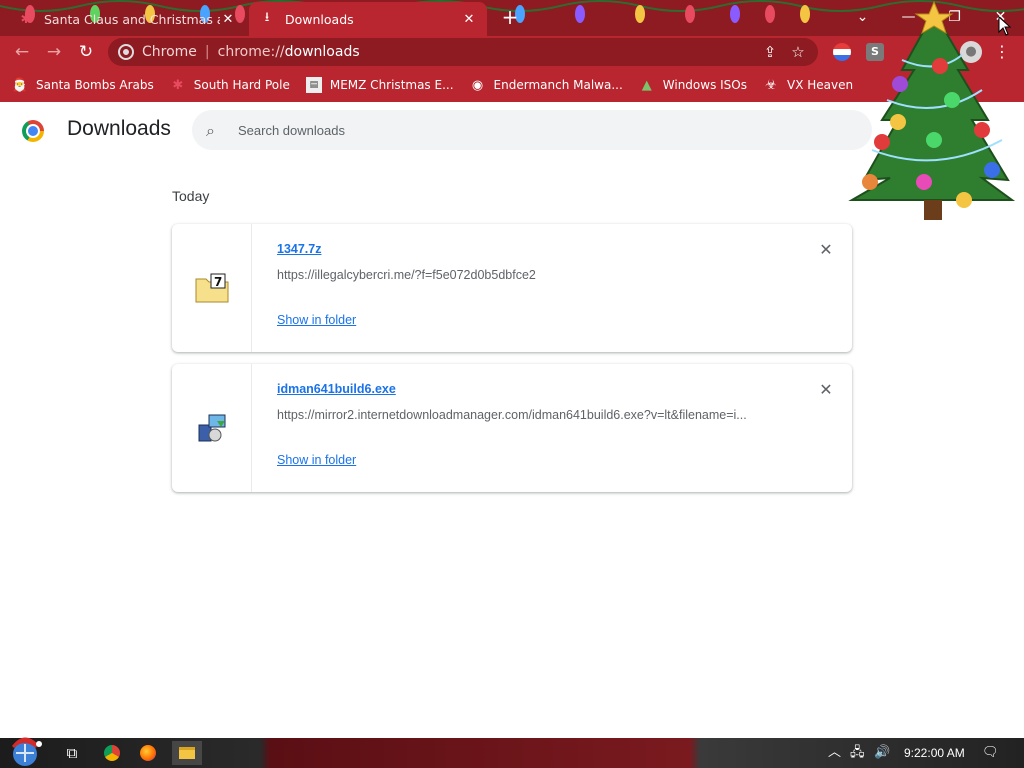  I want to click on bookmark-south-hard-pole: ✱ South Hard Pole, so click(230, 85).